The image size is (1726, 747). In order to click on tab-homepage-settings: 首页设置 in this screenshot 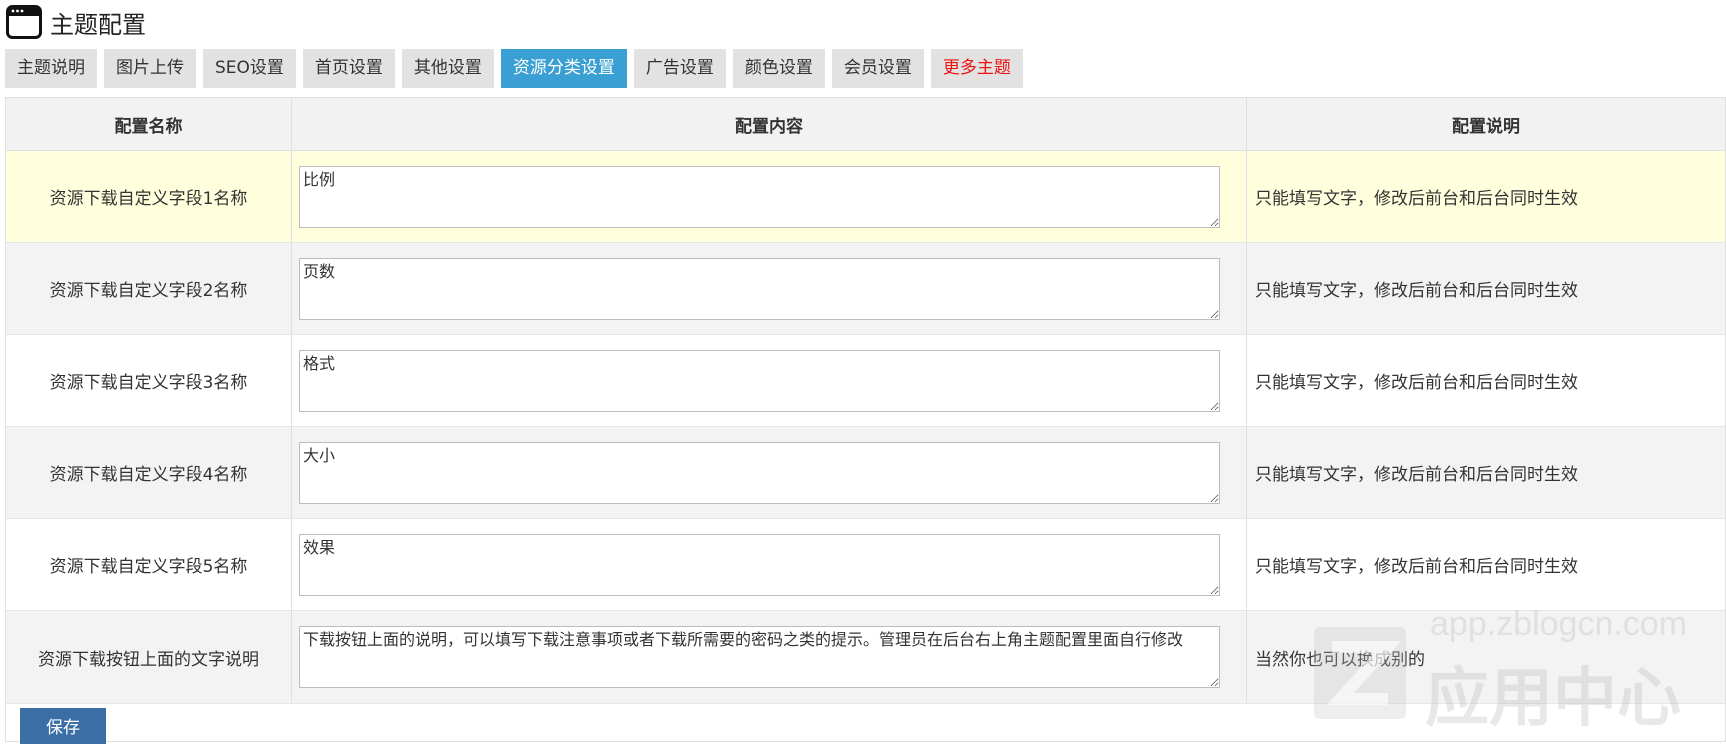, I will do `click(348, 68)`.